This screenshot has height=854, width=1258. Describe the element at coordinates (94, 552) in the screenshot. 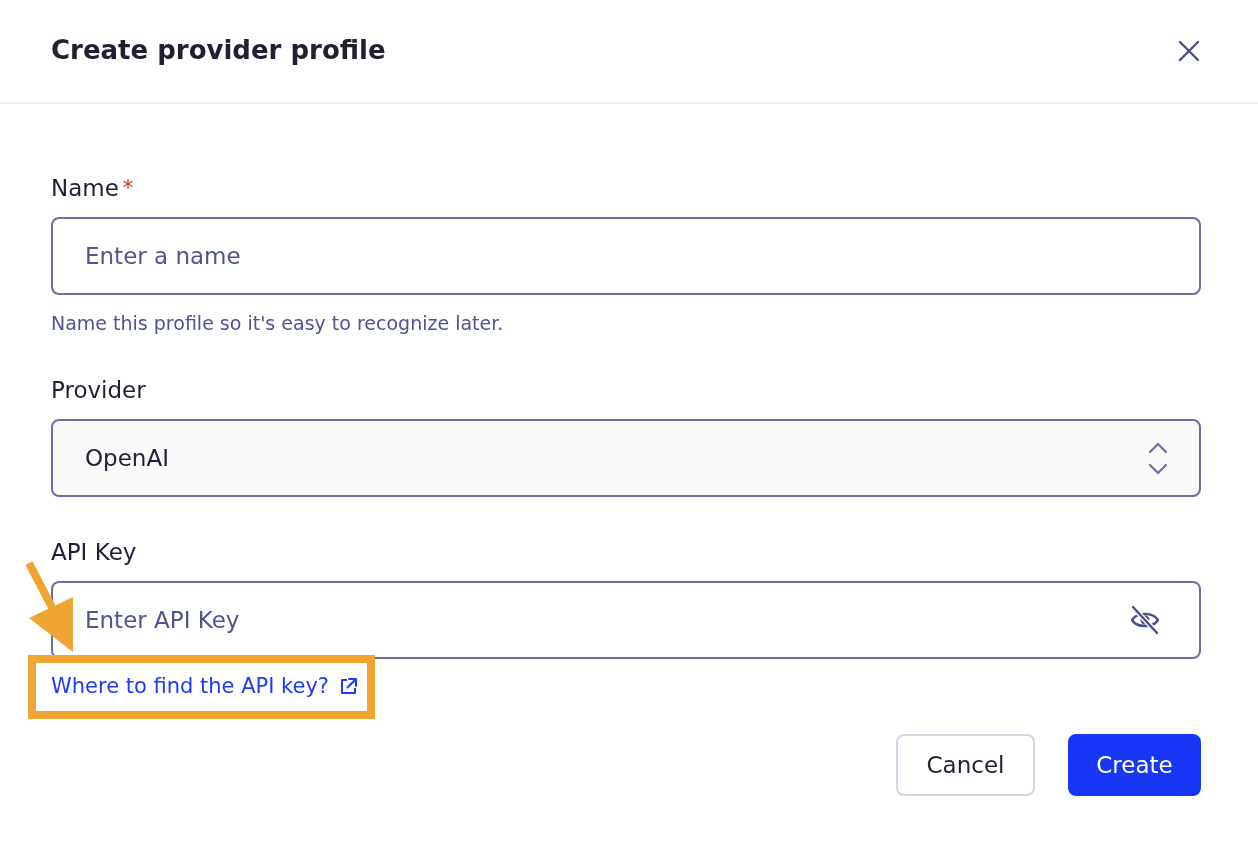

I see `field-label: API Key` at that location.